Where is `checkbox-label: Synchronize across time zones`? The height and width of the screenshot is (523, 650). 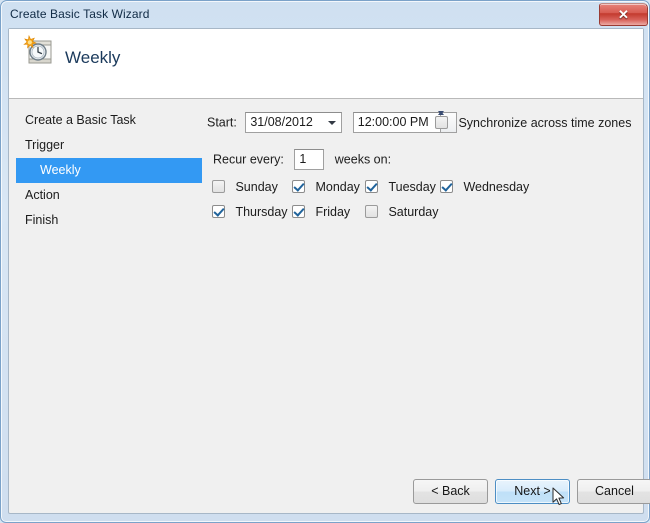
checkbox-label: Synchronize across time zones is located at coordinates (545, 122).